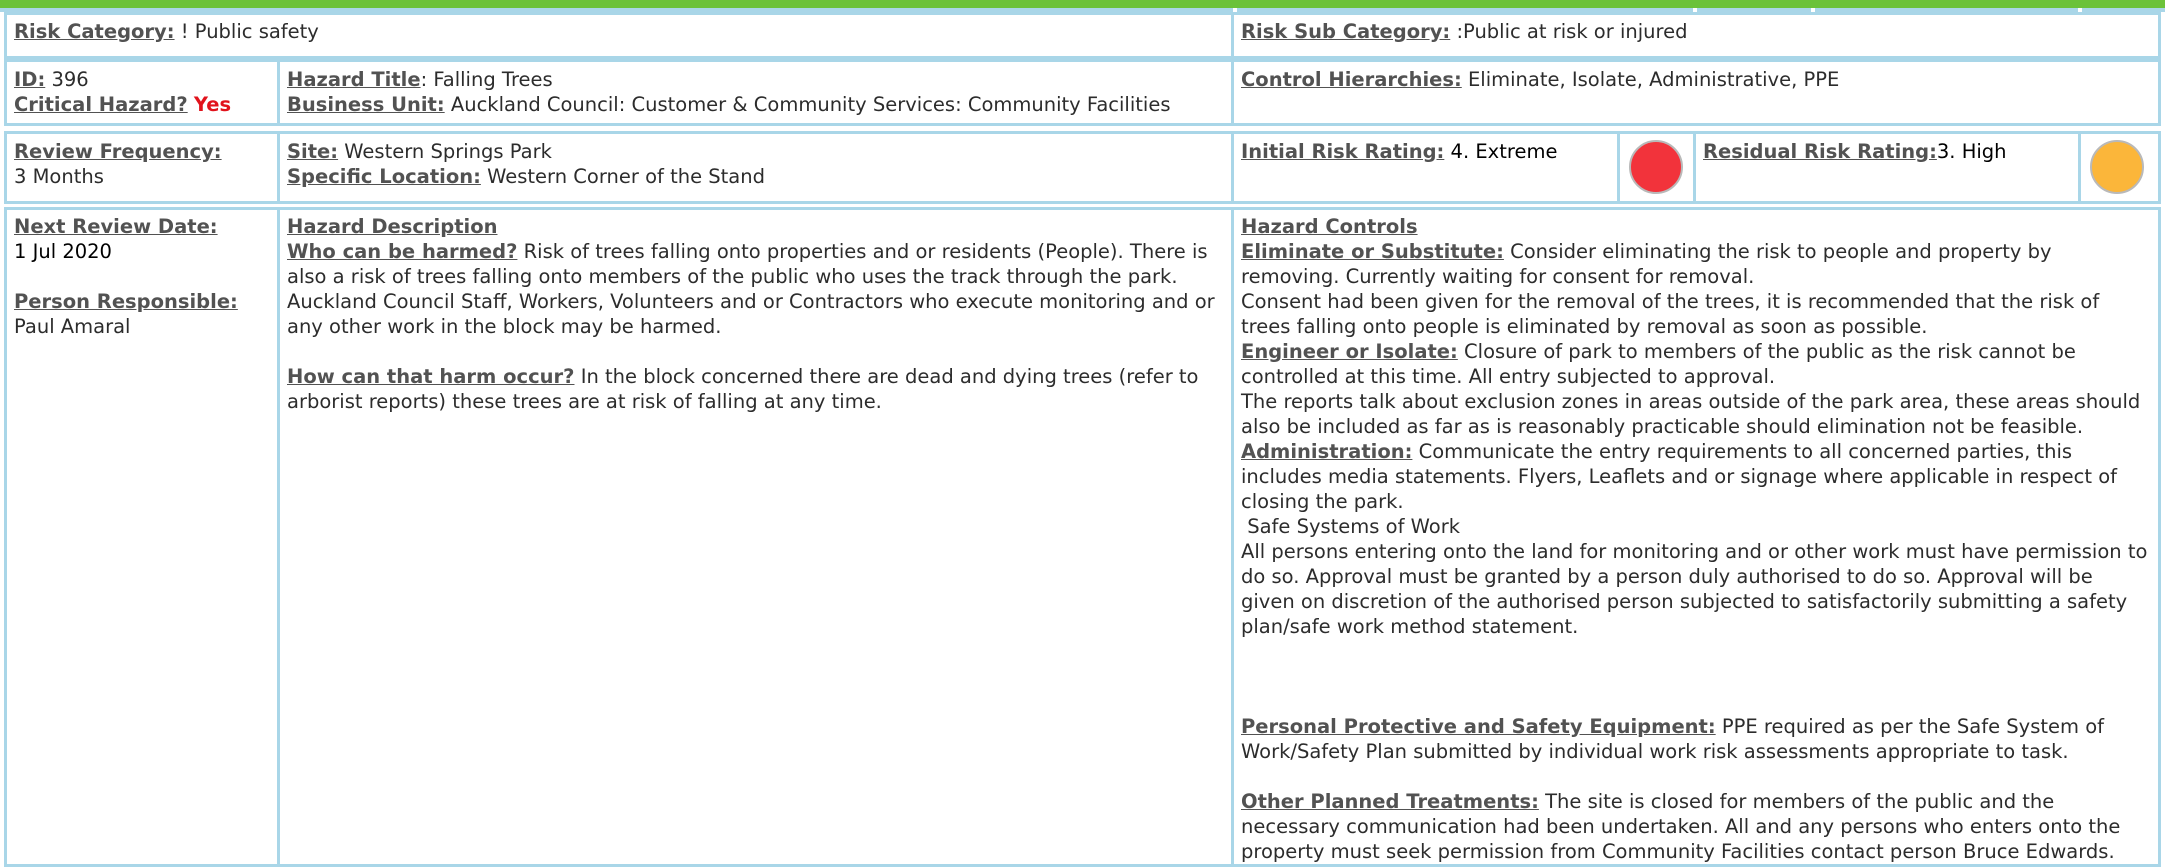 This screenshot has height=867, width=2165. What do you see at coordinates (59, 176) in the screenshot?
I see `review-frequency-value: 3 Months` at bounding box center [59, 176].